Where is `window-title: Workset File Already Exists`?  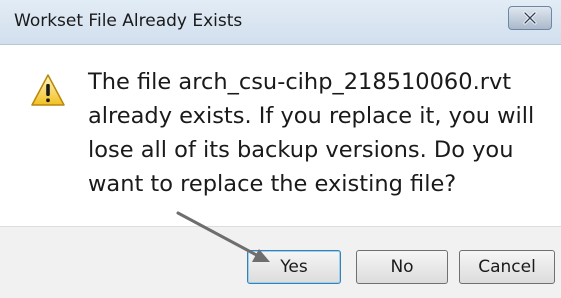
window-title: Workset File Already Exists is located at coordinates (128, 21).